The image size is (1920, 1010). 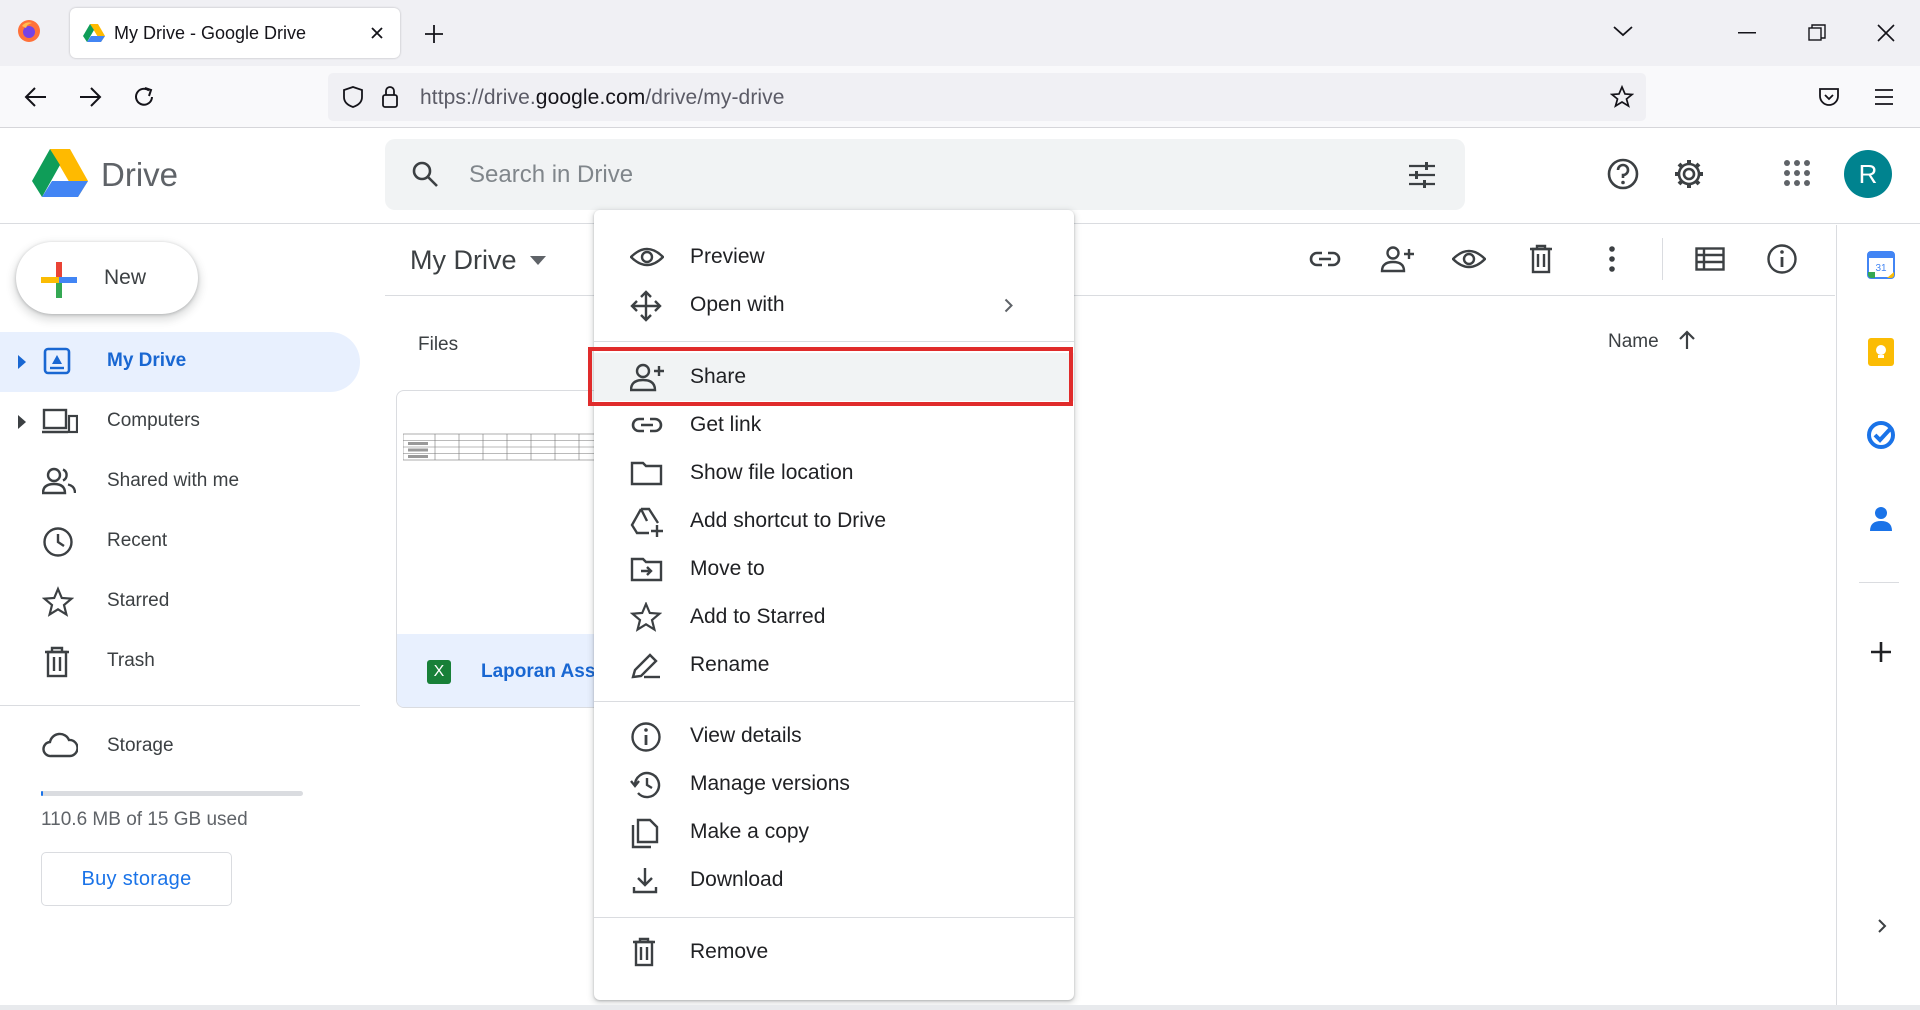 I want to click on download-icon, so click(x=645, y=880).